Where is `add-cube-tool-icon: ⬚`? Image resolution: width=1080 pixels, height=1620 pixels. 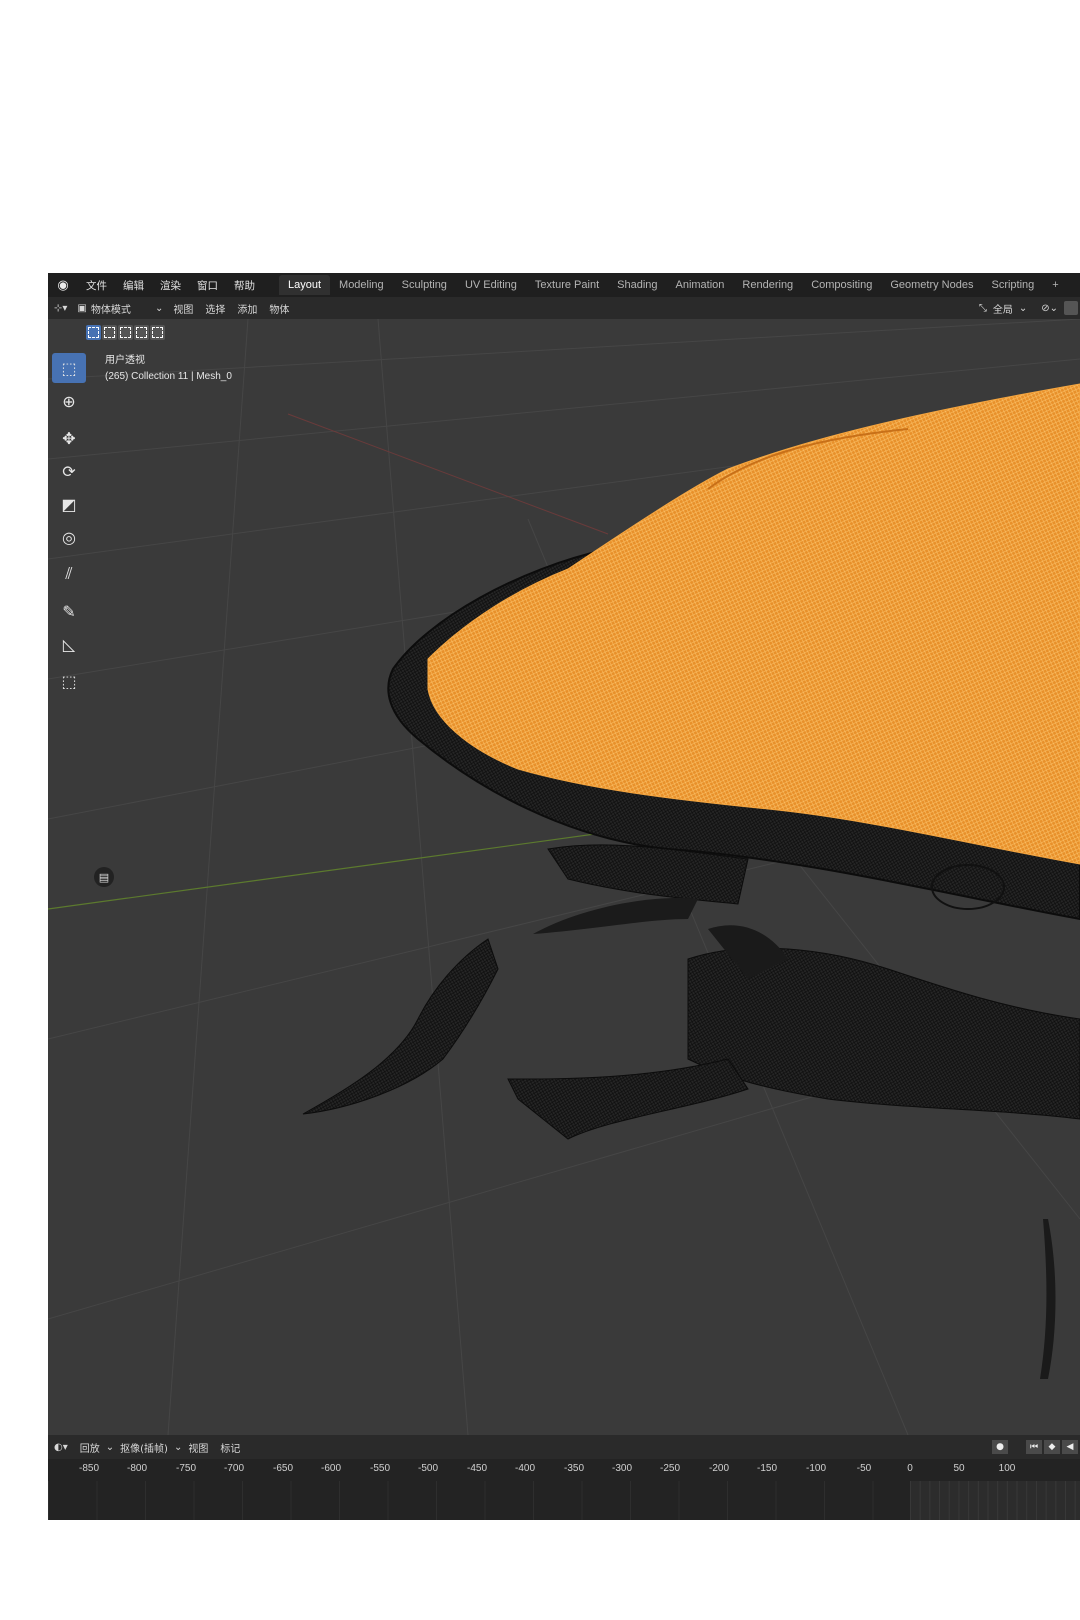
add-cube-tool-icon: ⬚ is located at coordinates (69, 681).